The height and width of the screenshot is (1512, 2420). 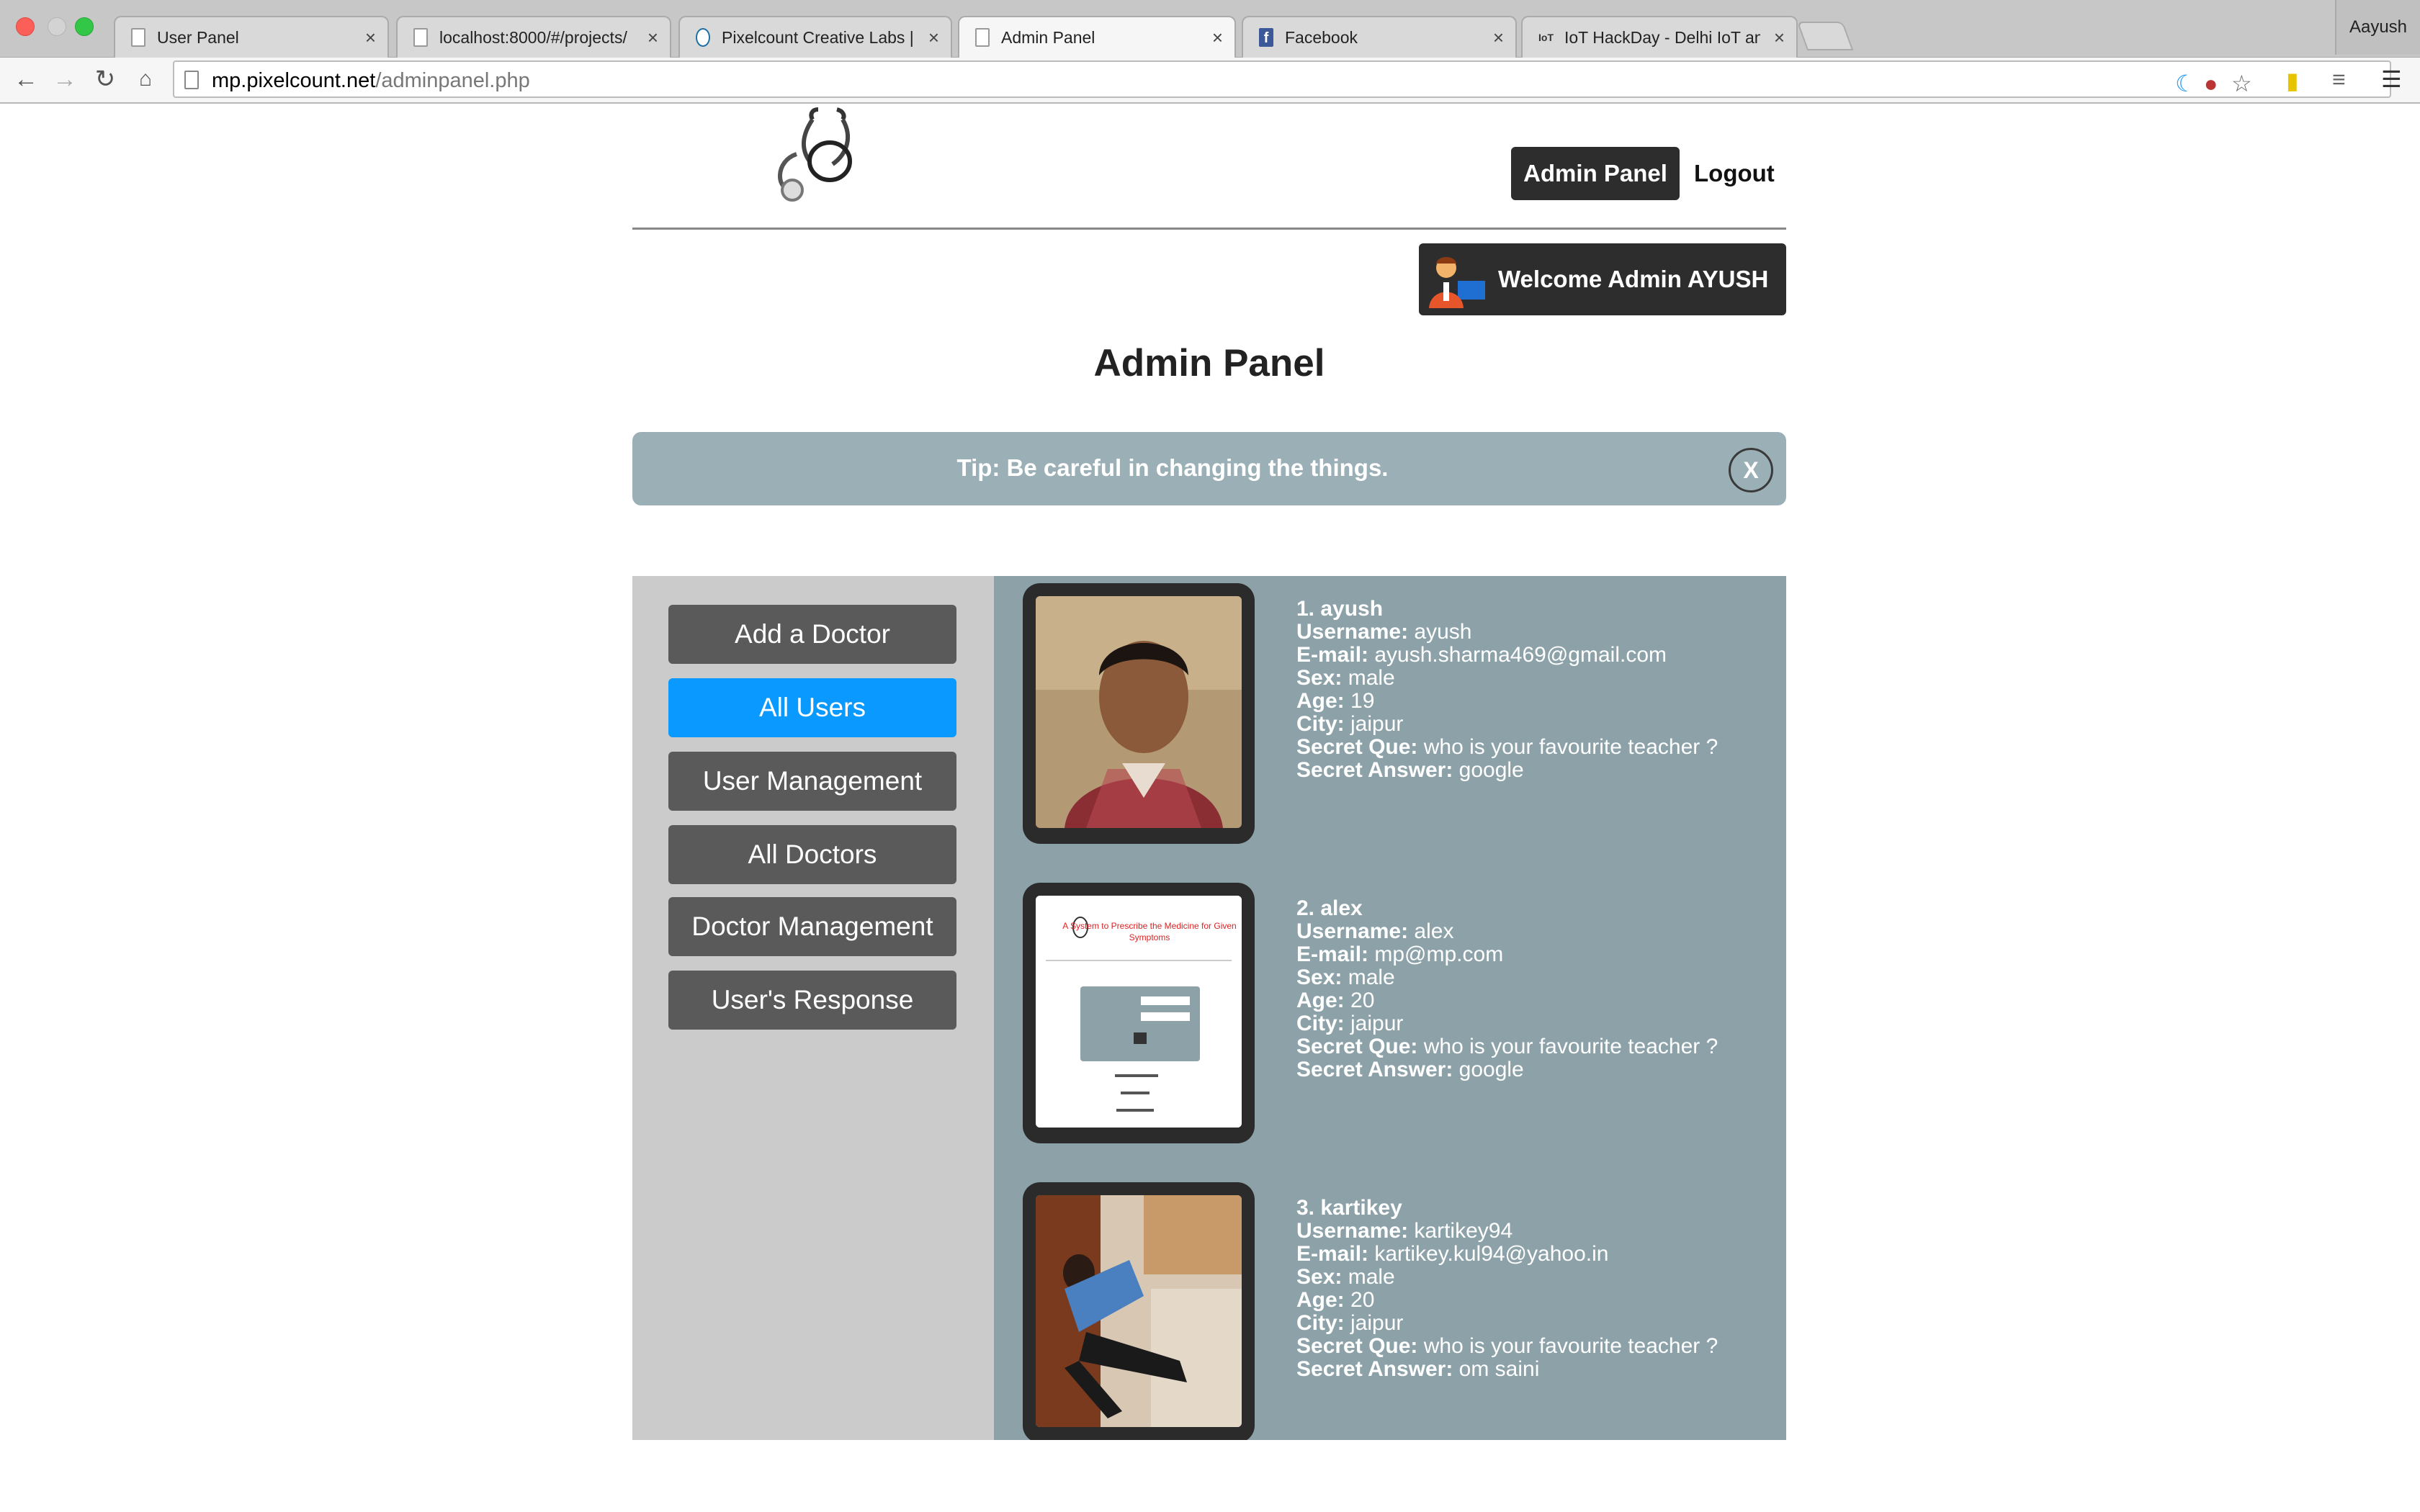 I want to click on window-minimize-button, so click(x=57, y=26).